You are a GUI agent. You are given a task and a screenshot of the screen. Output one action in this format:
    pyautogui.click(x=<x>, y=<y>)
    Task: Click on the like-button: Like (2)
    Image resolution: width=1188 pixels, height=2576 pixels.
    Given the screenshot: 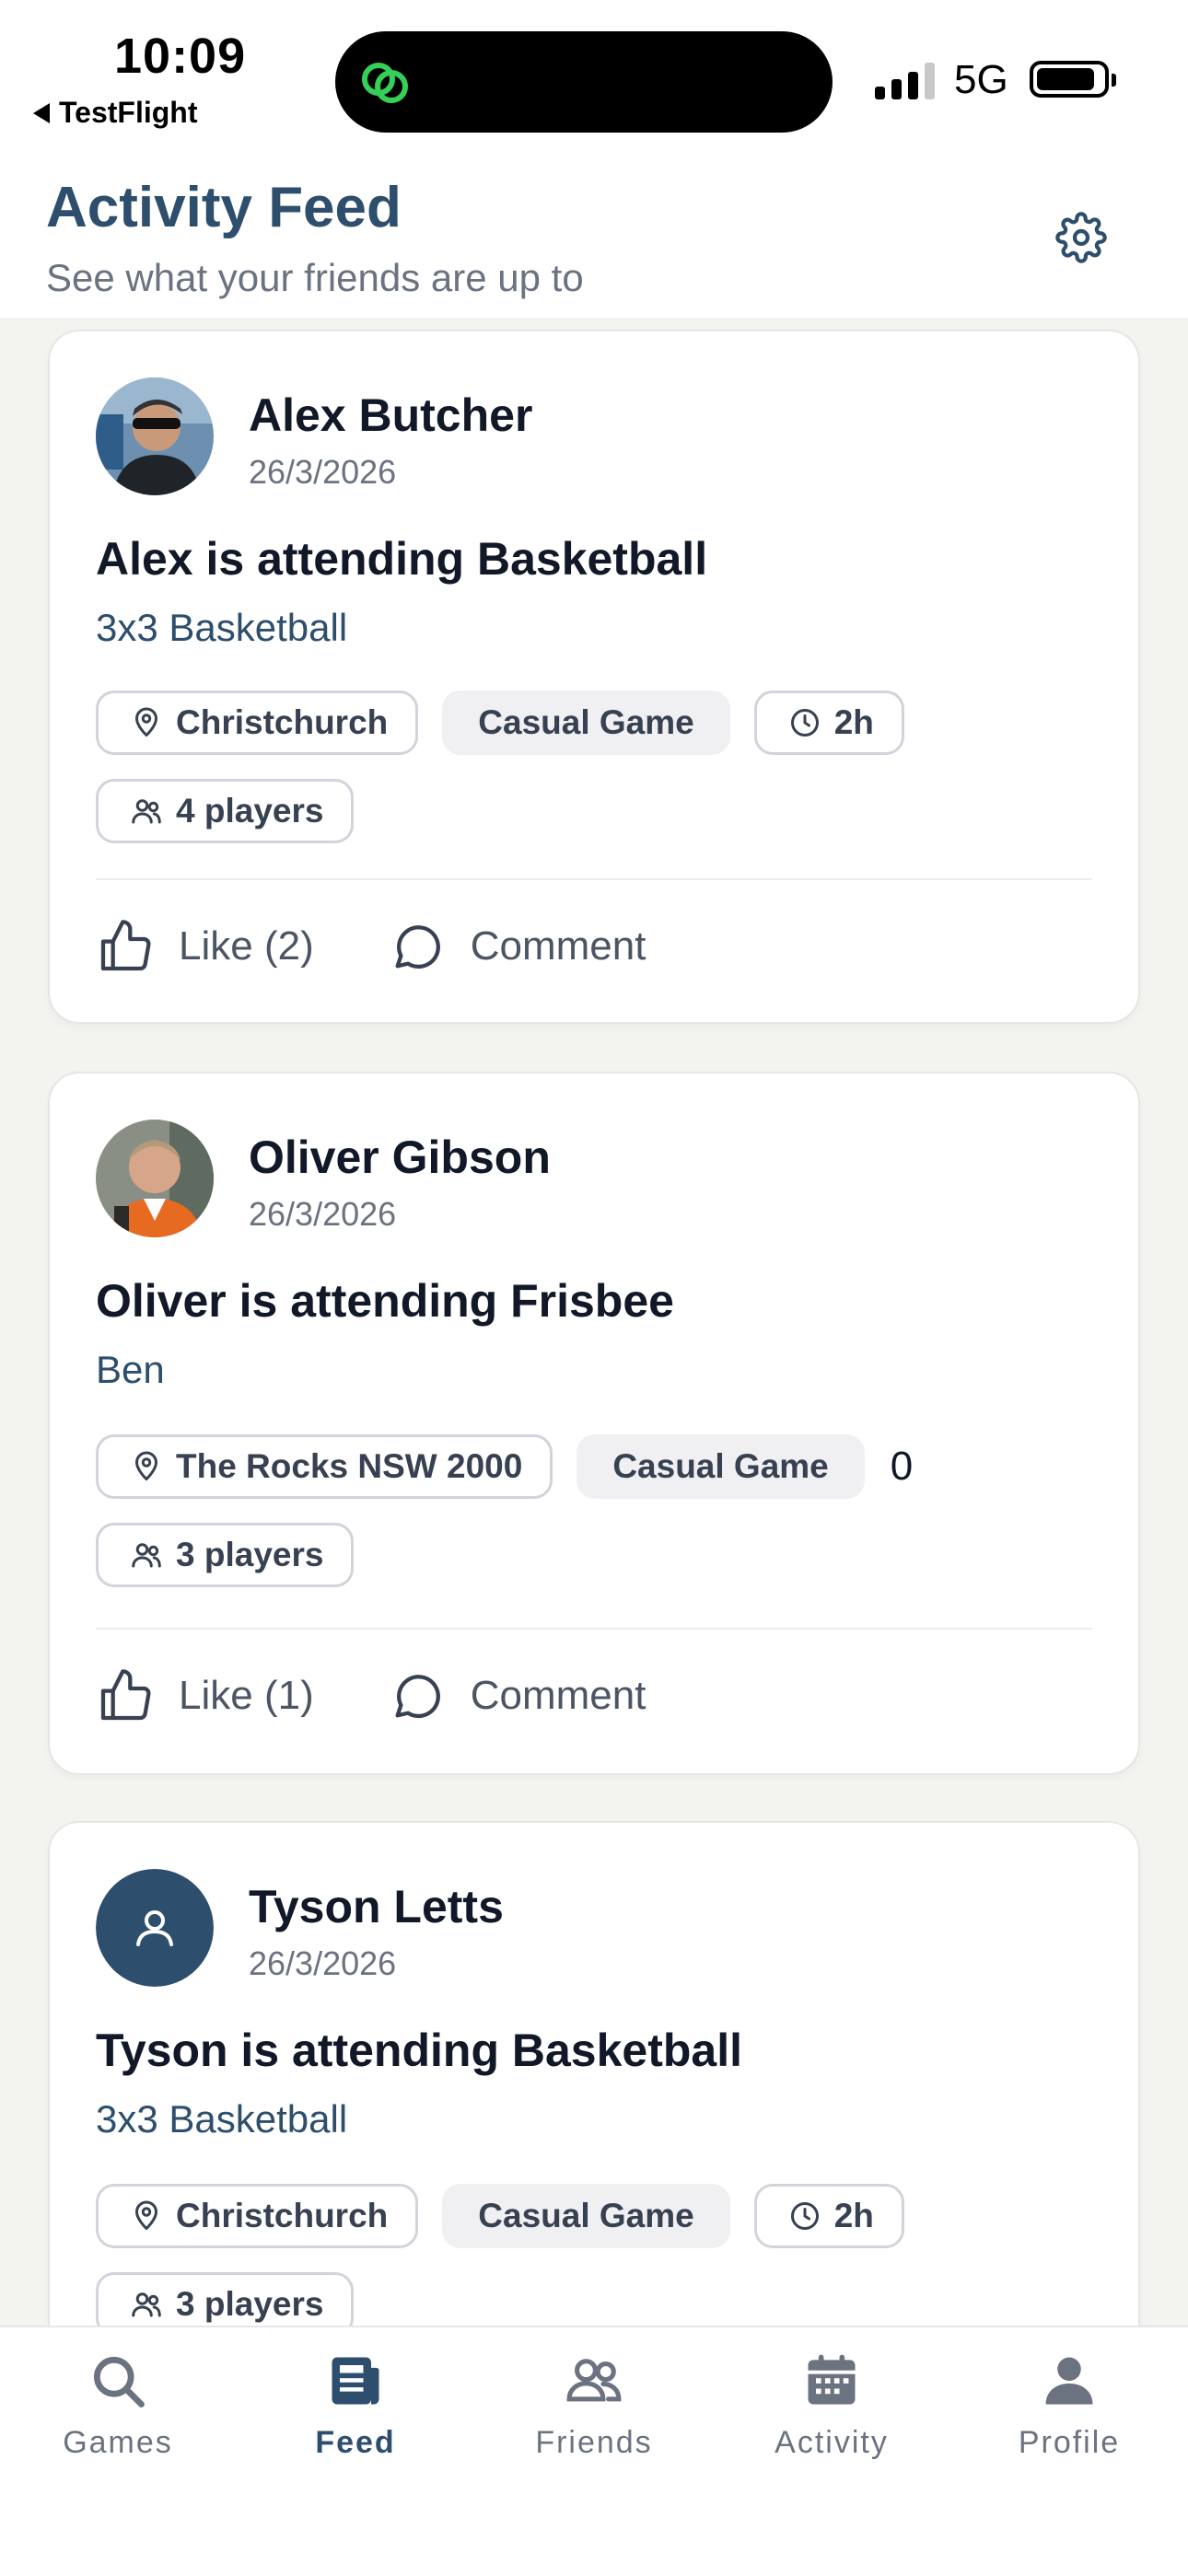 What is the action you would take?
    pyautogui.click(x=205, y=946)
    